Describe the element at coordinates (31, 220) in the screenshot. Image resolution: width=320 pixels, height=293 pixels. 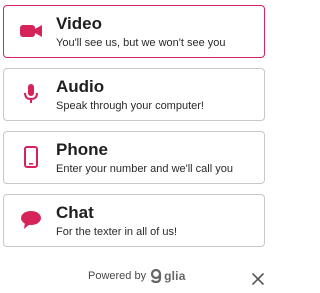
I see `chat-bubble-icon` at that location.